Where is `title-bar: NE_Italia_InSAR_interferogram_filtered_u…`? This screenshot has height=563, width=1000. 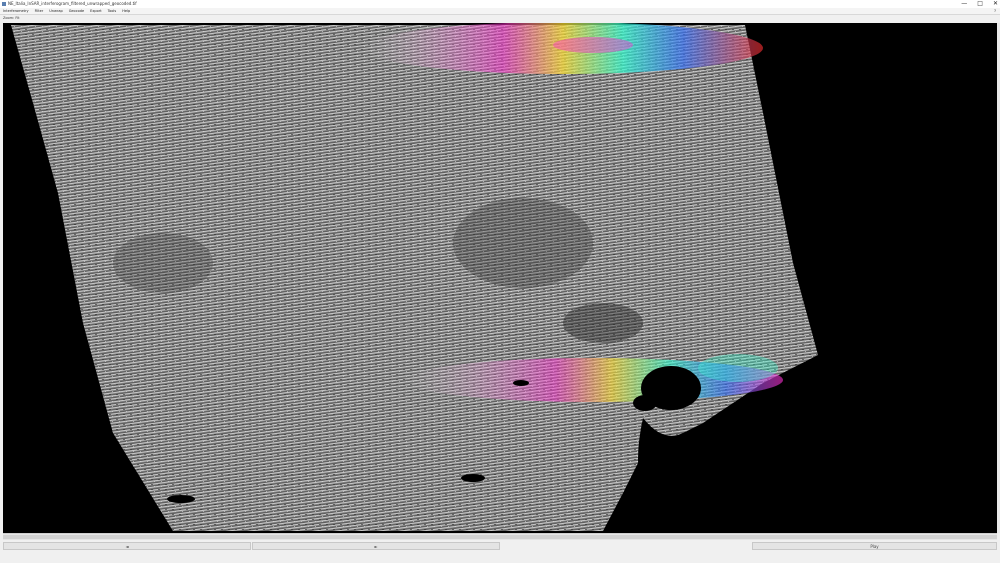 title-bar: NE_Italia_InSAR_interferogram_filtered_u… is located at coordinates (500, 4).